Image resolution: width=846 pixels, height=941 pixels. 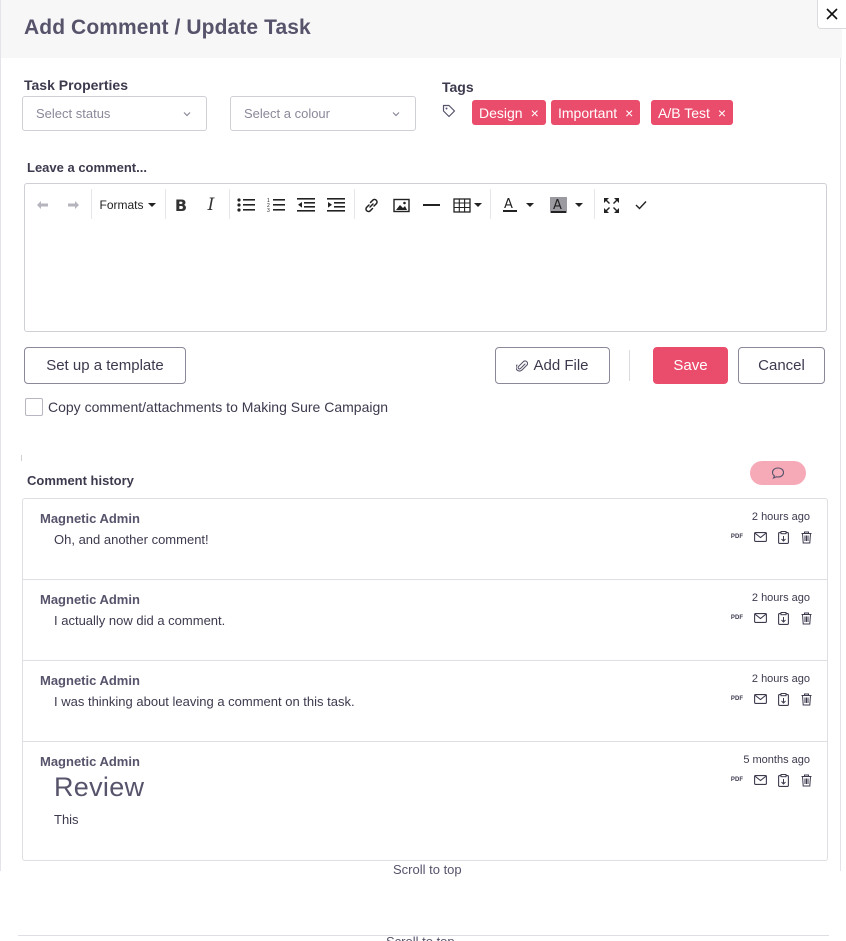 What do you see at coordinates (276, 205) in the screenshot?
I see `numbered-list-icon: 123` at bounding box center [276, 205].